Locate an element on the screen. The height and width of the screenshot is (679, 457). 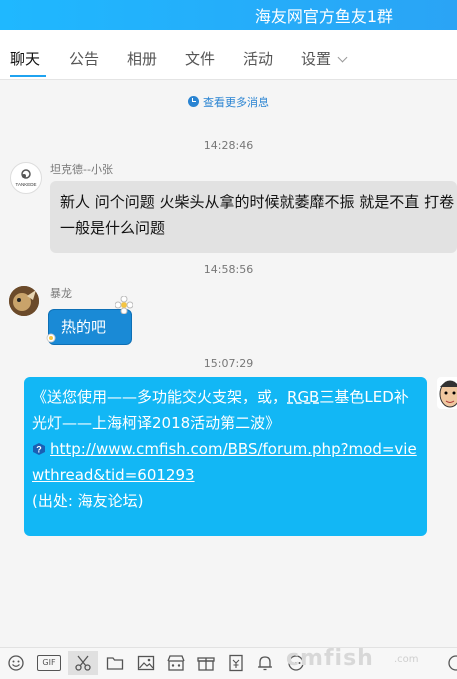
face-avatar-icon is located at coordinates (448, 394).